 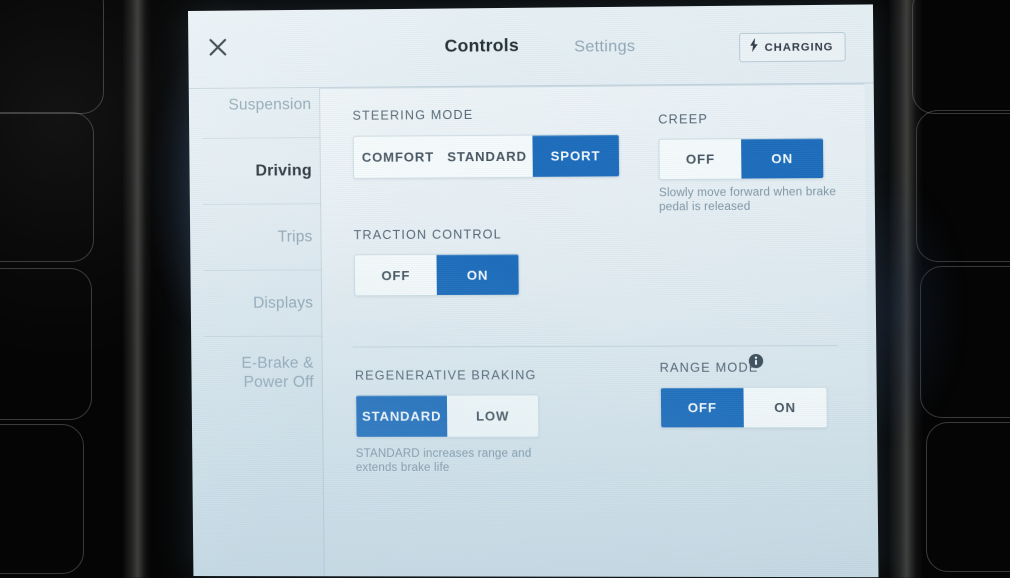 What do you see at coordinates (277, 372) in the screenshot?
I see `sidebar-item-label: E-Brake & Power Off` at bounding box center [277, 372].